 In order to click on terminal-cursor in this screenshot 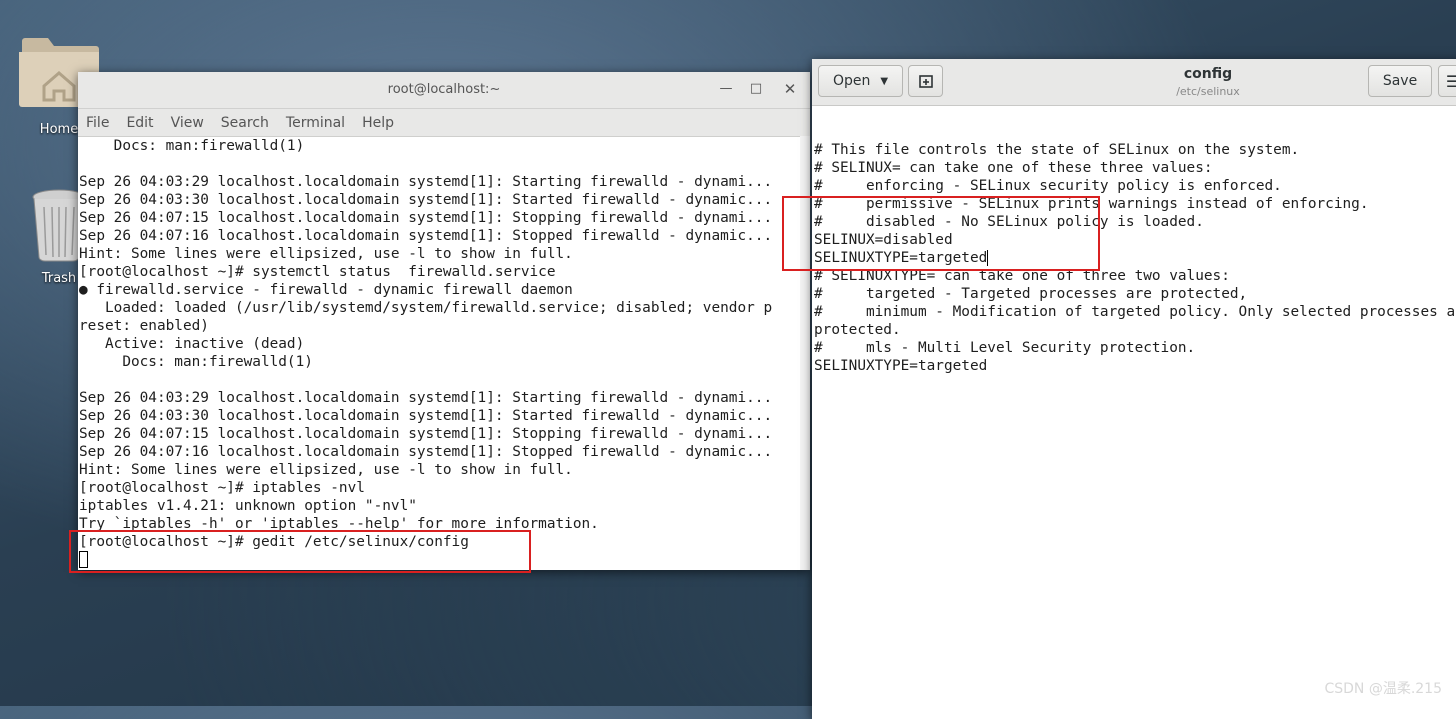, I will do `click(83, 559)`.